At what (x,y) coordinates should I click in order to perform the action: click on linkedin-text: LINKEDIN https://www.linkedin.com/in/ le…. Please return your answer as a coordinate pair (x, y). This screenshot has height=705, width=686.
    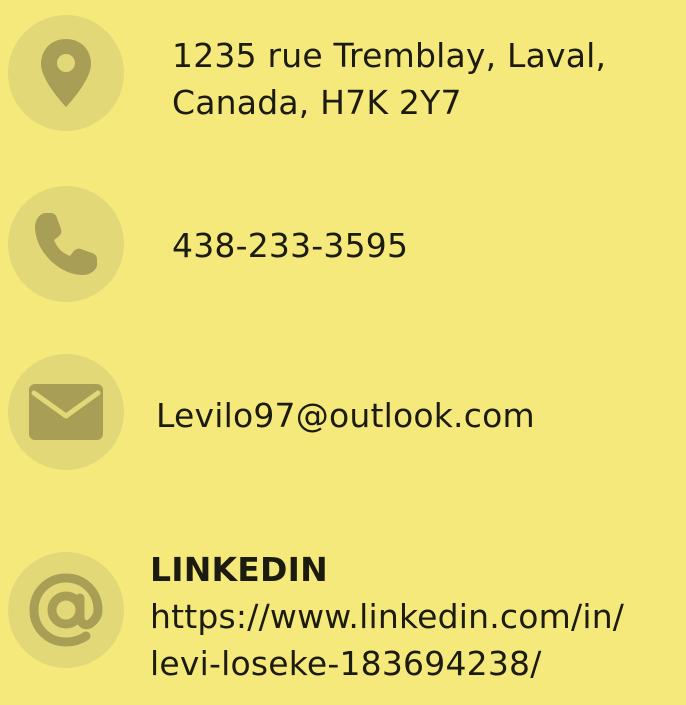
    Looking at the image, I should click on (387, 616).